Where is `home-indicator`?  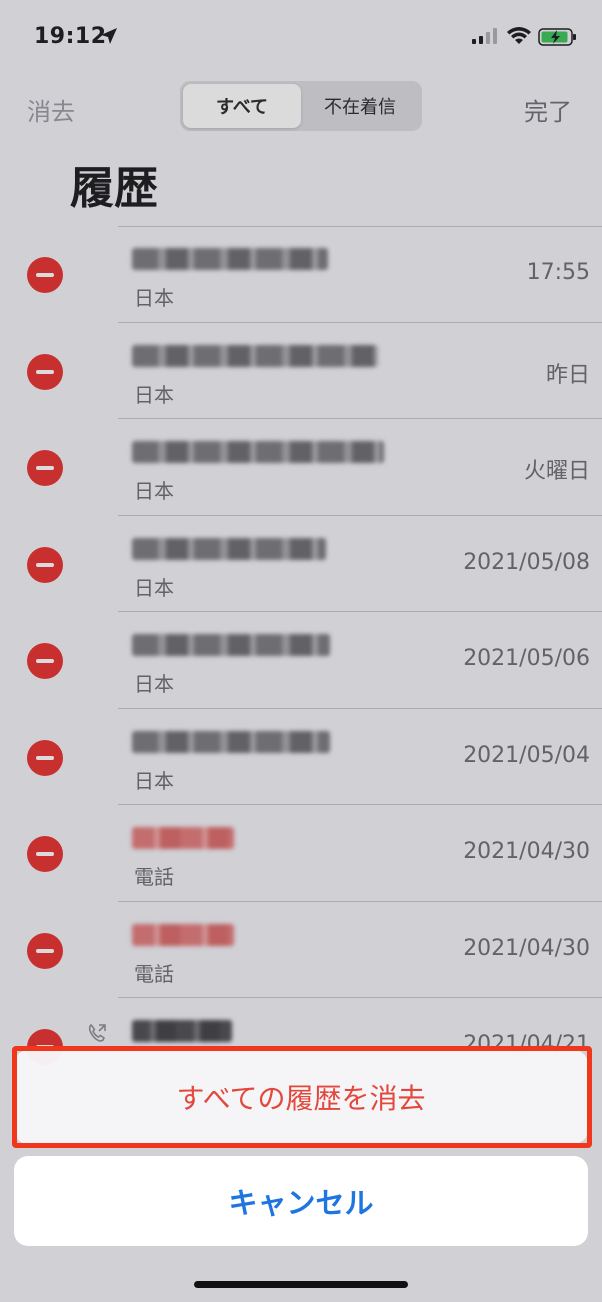 home-indicator is located at coordinates (301, 1284).